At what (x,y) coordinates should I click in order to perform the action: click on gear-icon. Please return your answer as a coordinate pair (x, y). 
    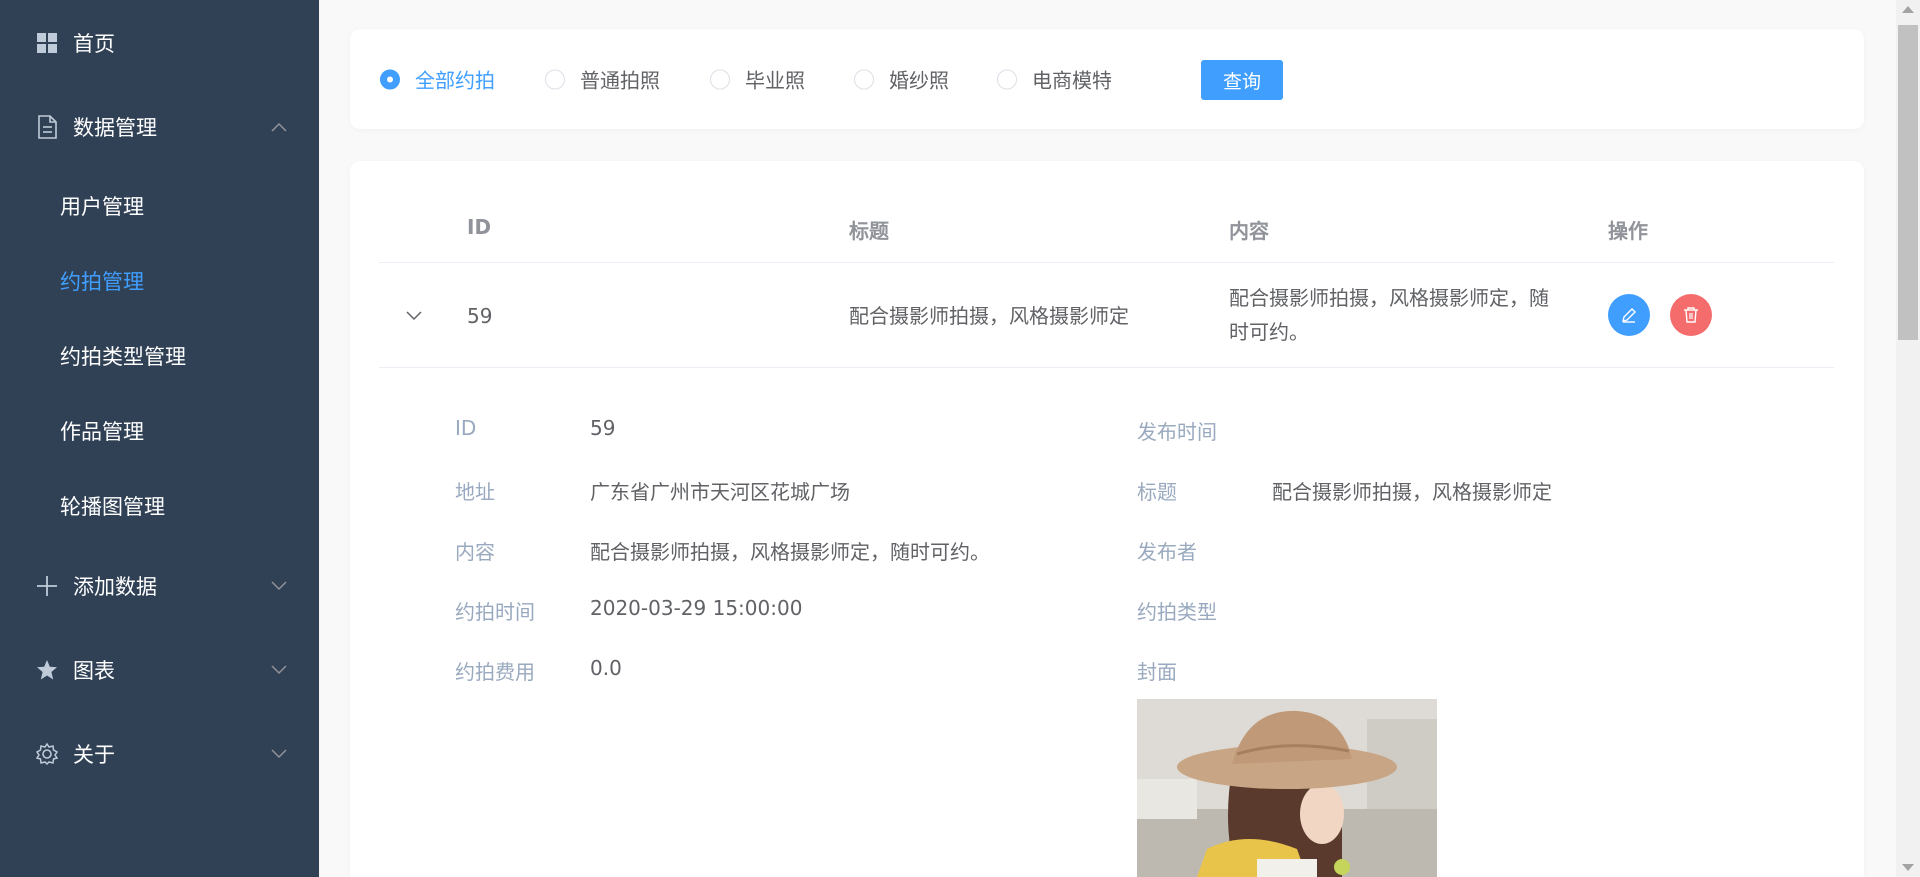
    Looking at the image, I should click on (47, 754).